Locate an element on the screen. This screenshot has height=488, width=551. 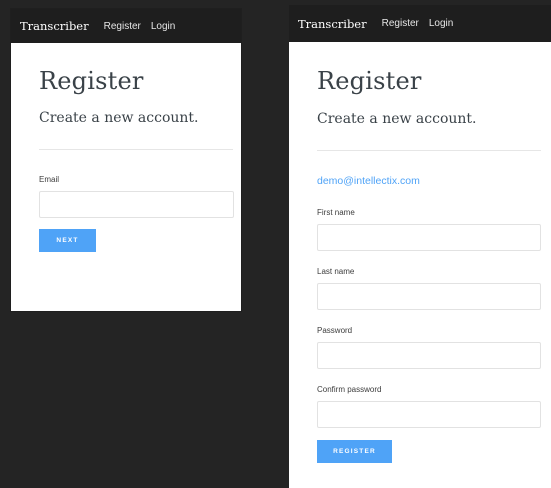
email-label: Email is located at coordinates (49, 179).